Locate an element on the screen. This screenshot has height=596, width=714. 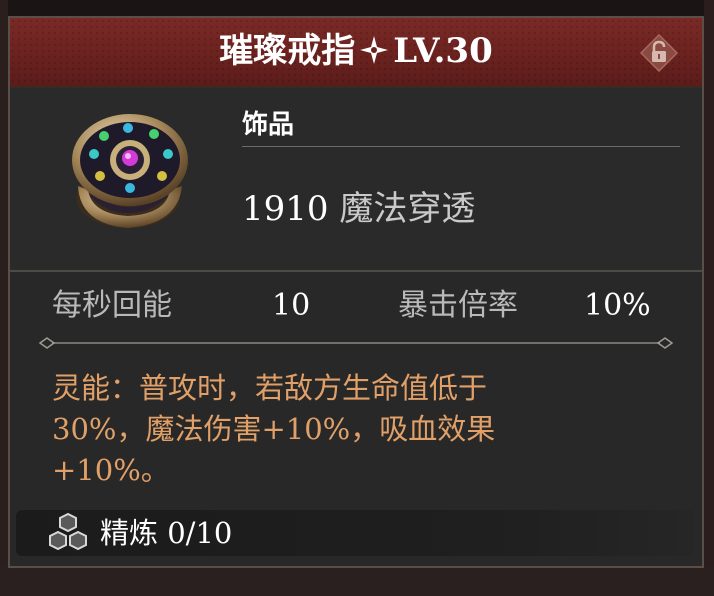
stat-crit-multiplier-label: 暴击倍率 is located at coordinates (458, 305).